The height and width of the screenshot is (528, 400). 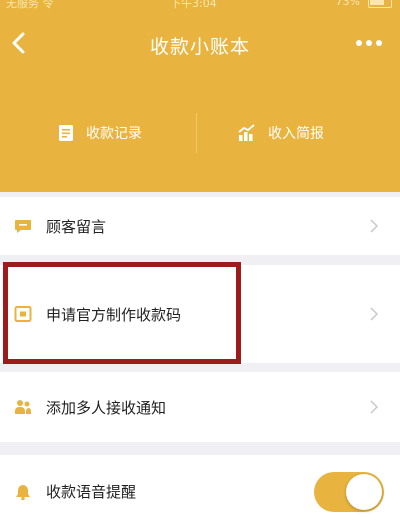 I want to click on bell-icon, so click(x=23, y=492).